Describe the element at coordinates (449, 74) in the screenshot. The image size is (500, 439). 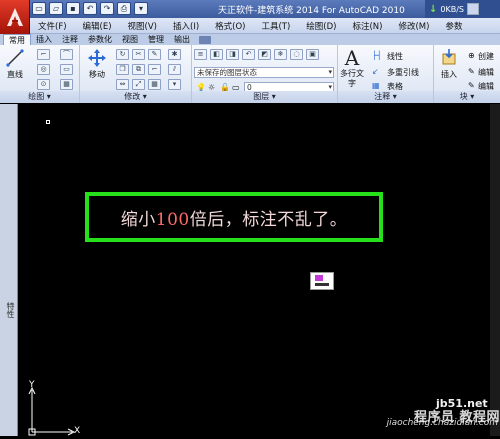
I see `insert-label: 插入` at that location.